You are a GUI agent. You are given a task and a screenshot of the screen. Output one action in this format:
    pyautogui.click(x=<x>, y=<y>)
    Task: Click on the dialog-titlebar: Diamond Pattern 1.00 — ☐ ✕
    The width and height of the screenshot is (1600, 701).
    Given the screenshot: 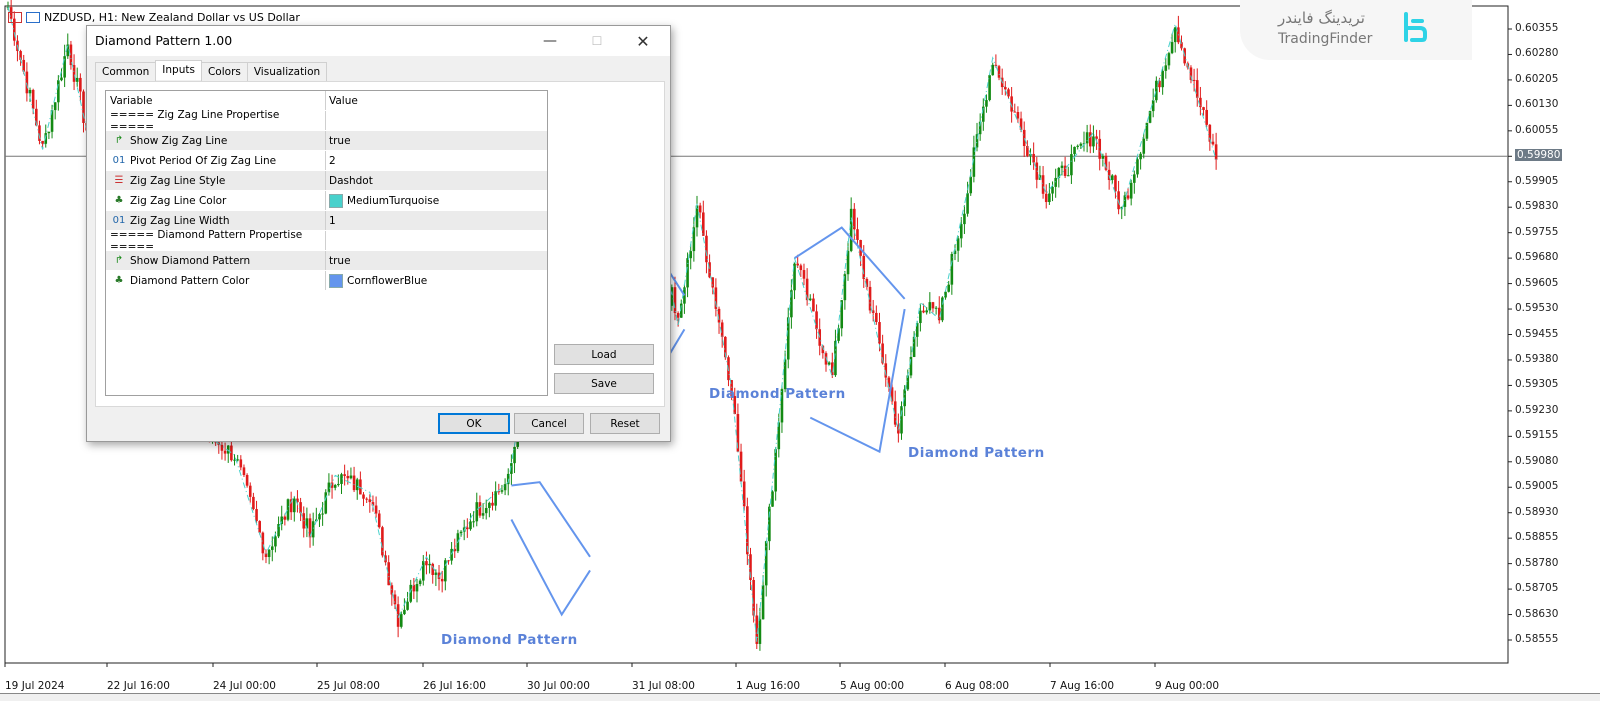 What is the action you would take?
    pyautogui.click(x=378, y=41)
    